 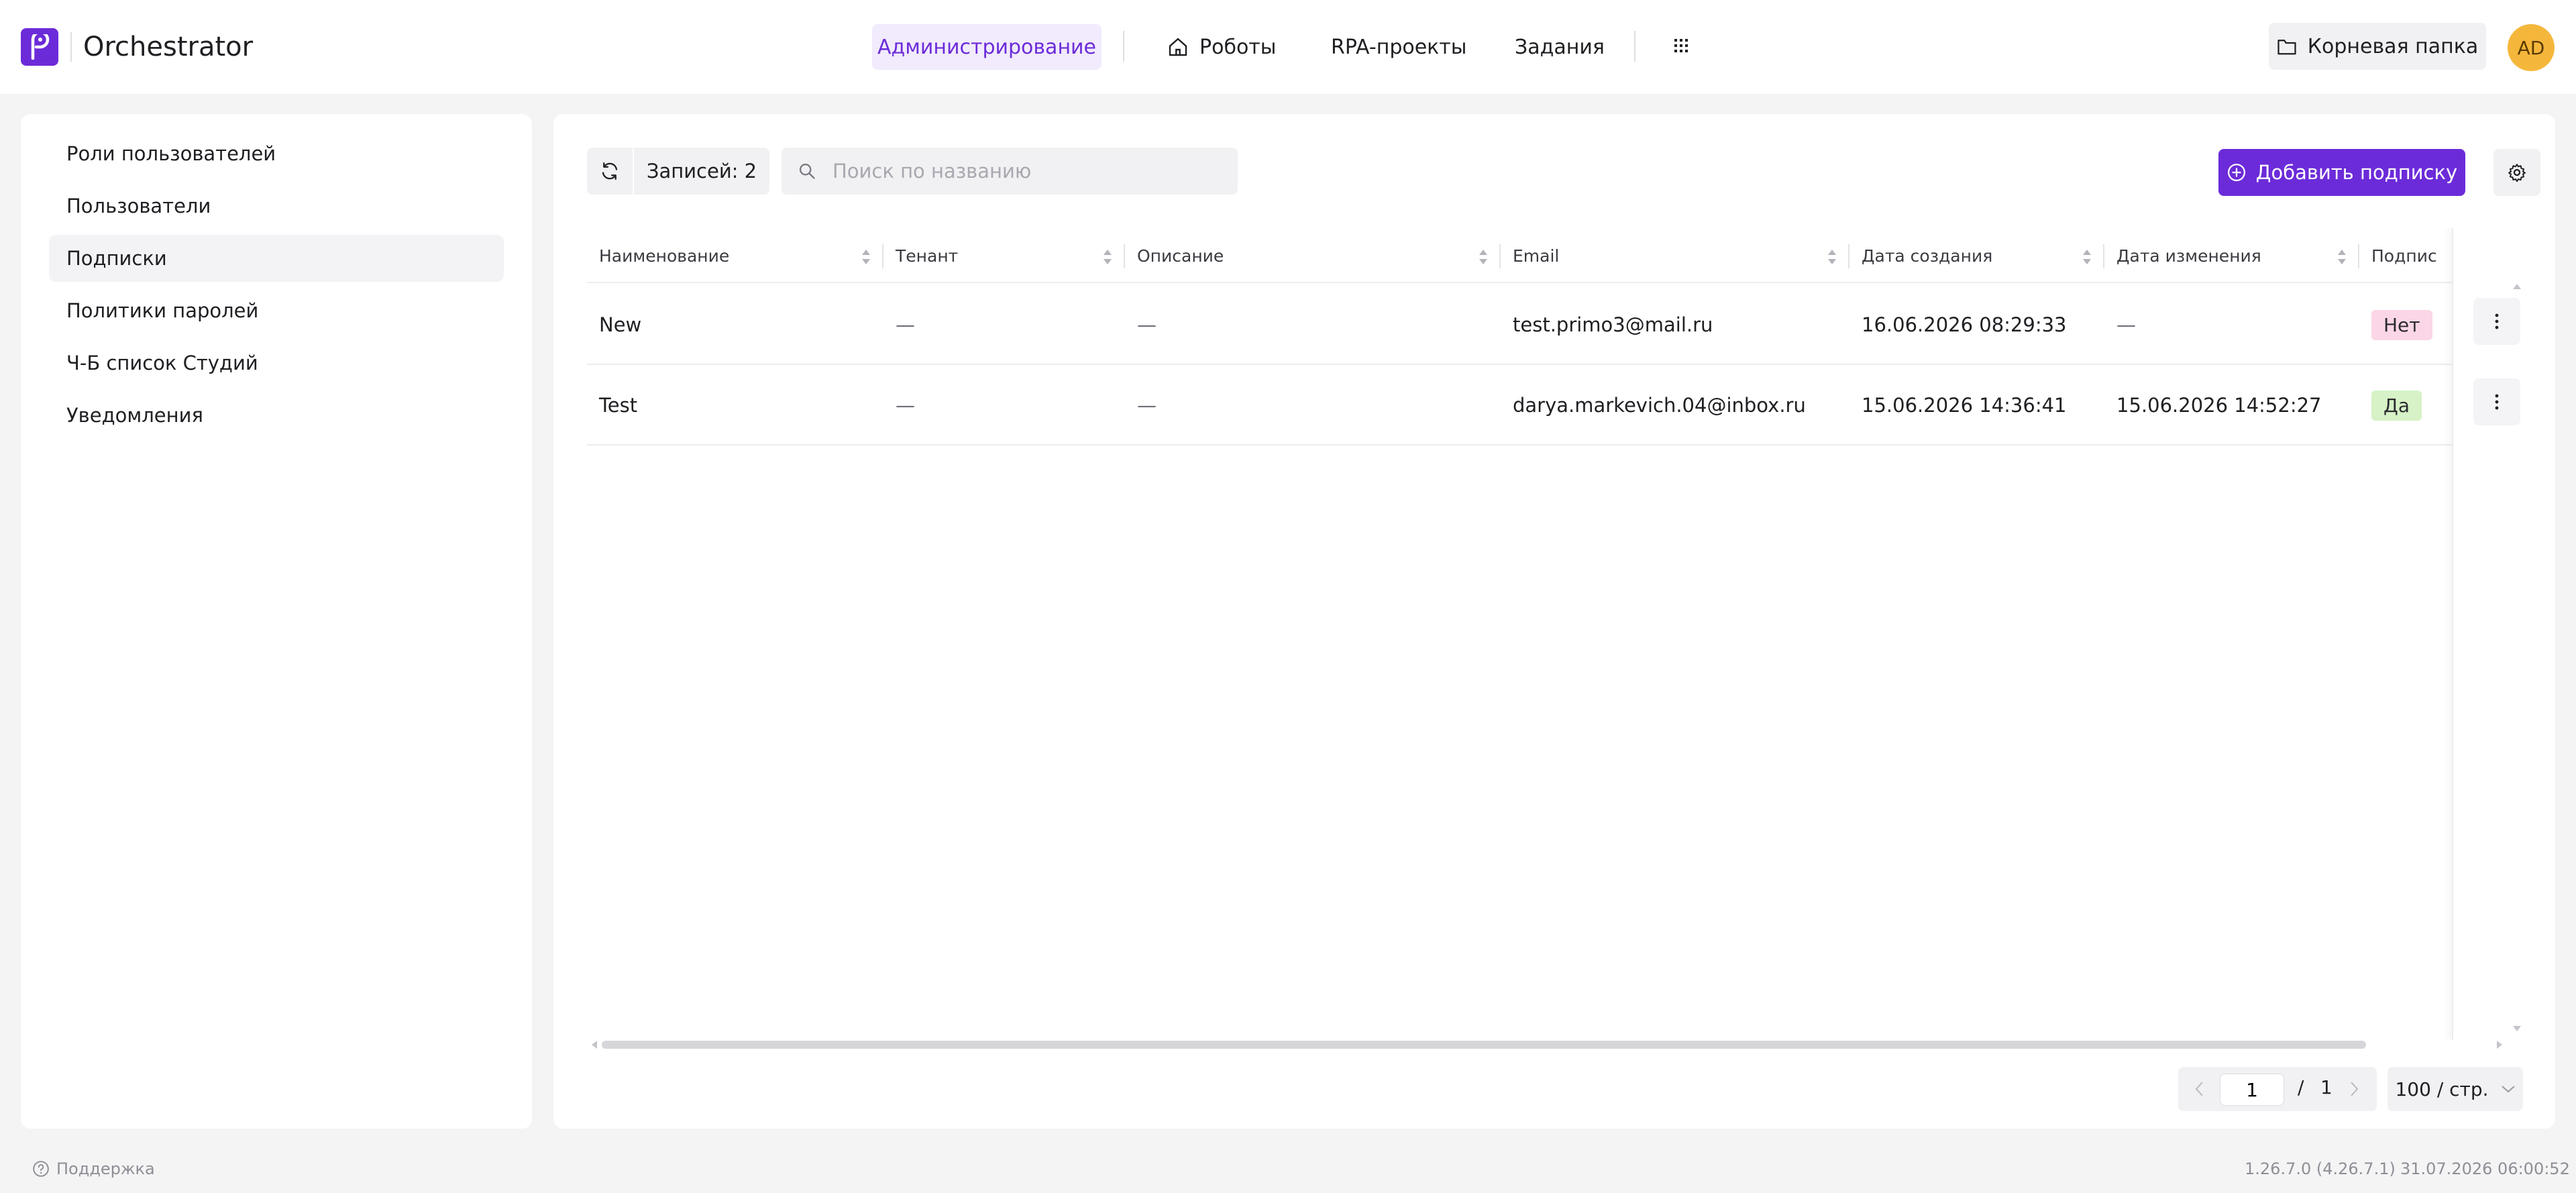 I want to click on app-logo, so click(x=39, y=47).